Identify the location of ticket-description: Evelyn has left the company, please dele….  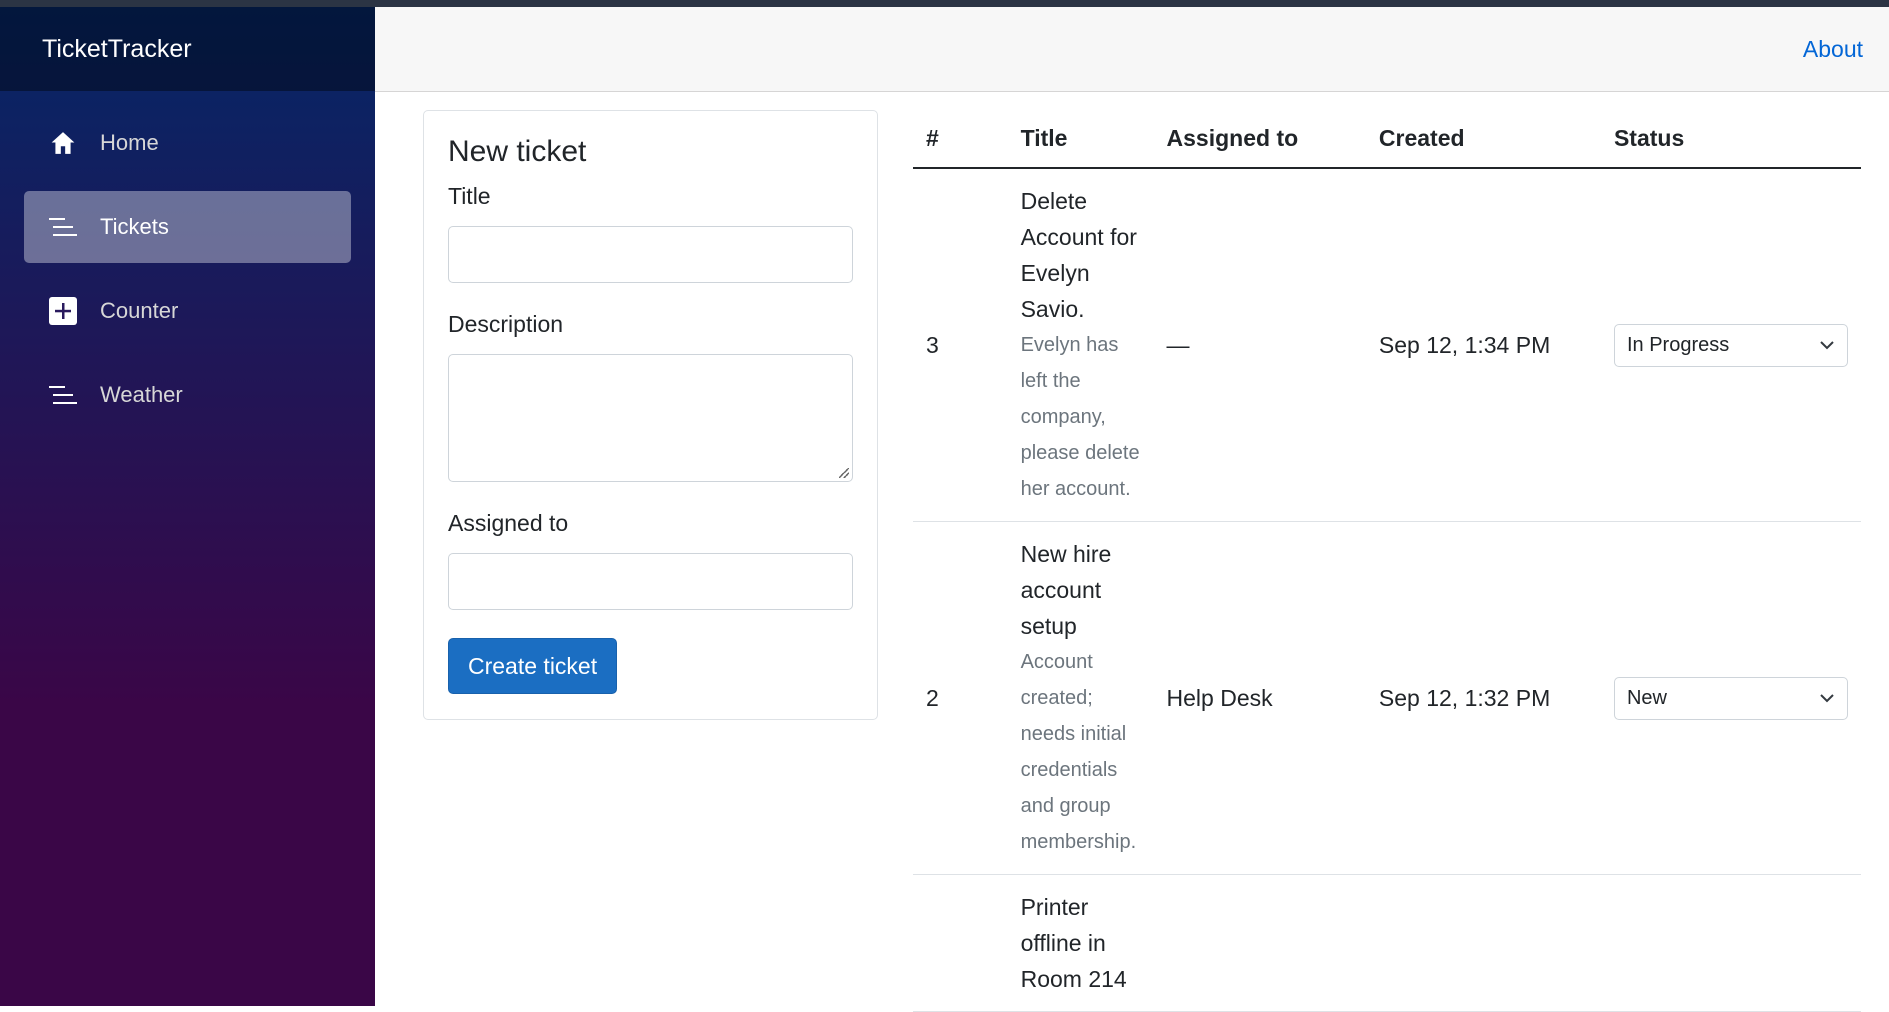
(1080, 417).